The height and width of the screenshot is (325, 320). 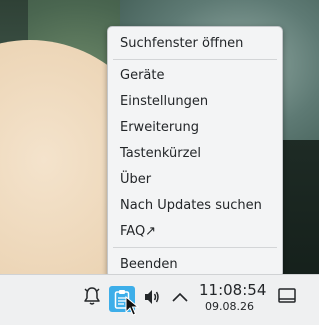 I want to click on menu-item-faq: FAQ↗, so click(x=138, y=232).